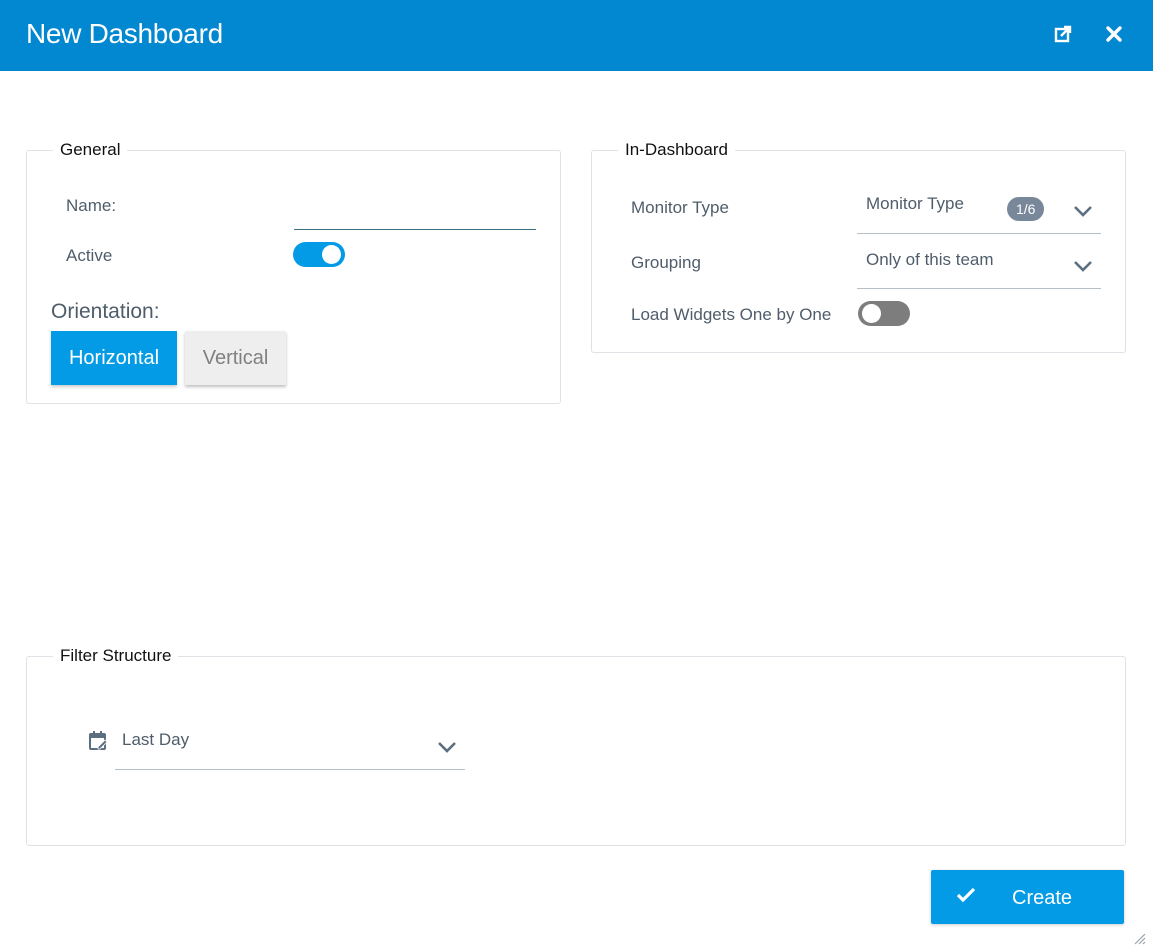 Image resolution: width=1153 pixels, height=952 pixels. Describe the element at coordinates (915, 203) in the screenshot. I see `monitor-type-value: Monitor Type` at that location.